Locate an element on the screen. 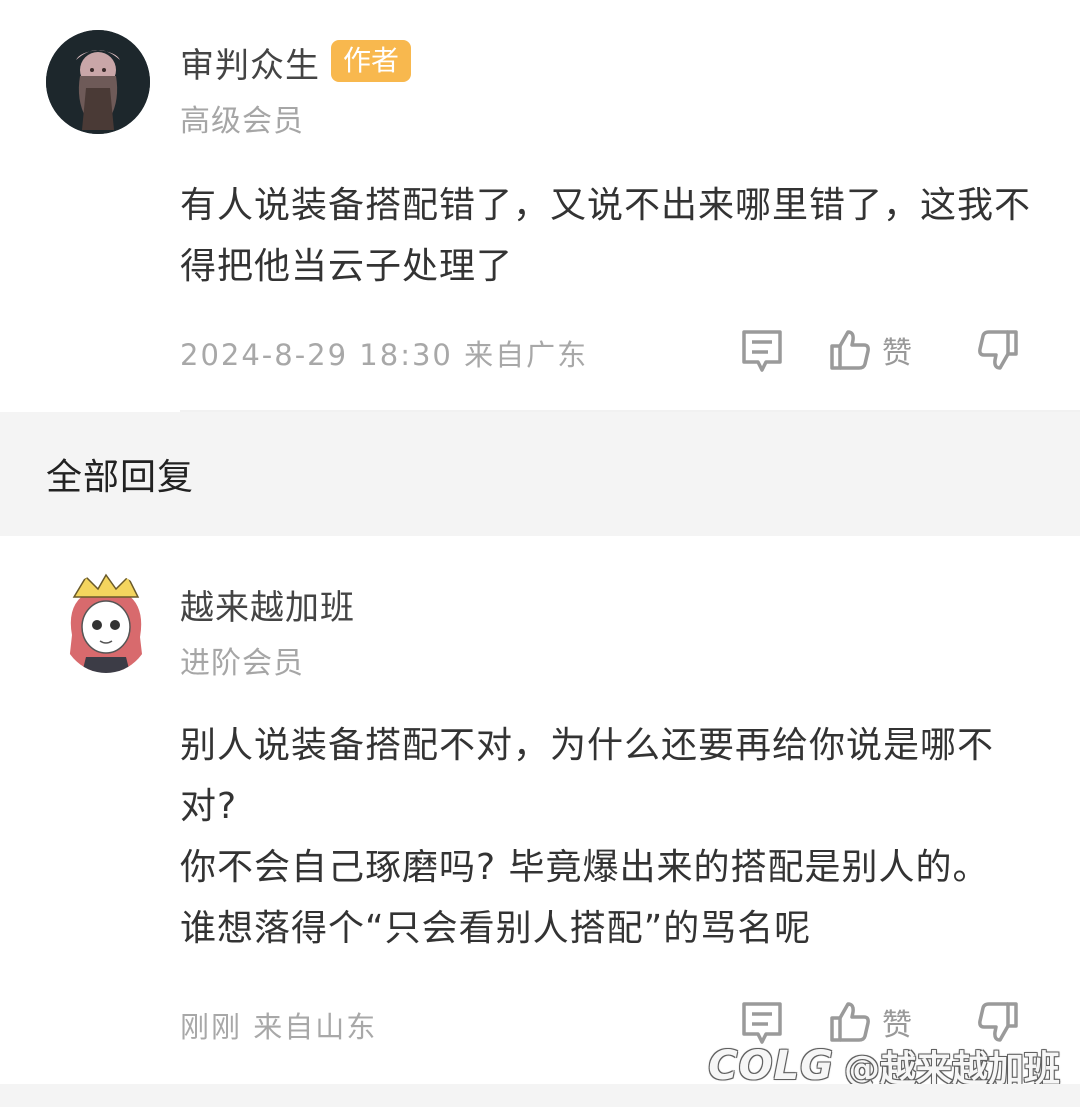 The height and width of the screenshot is (1107, 1080). comment-meta: 2024-8-29 18:30 来自广东 is located at coordinates (384, 353).